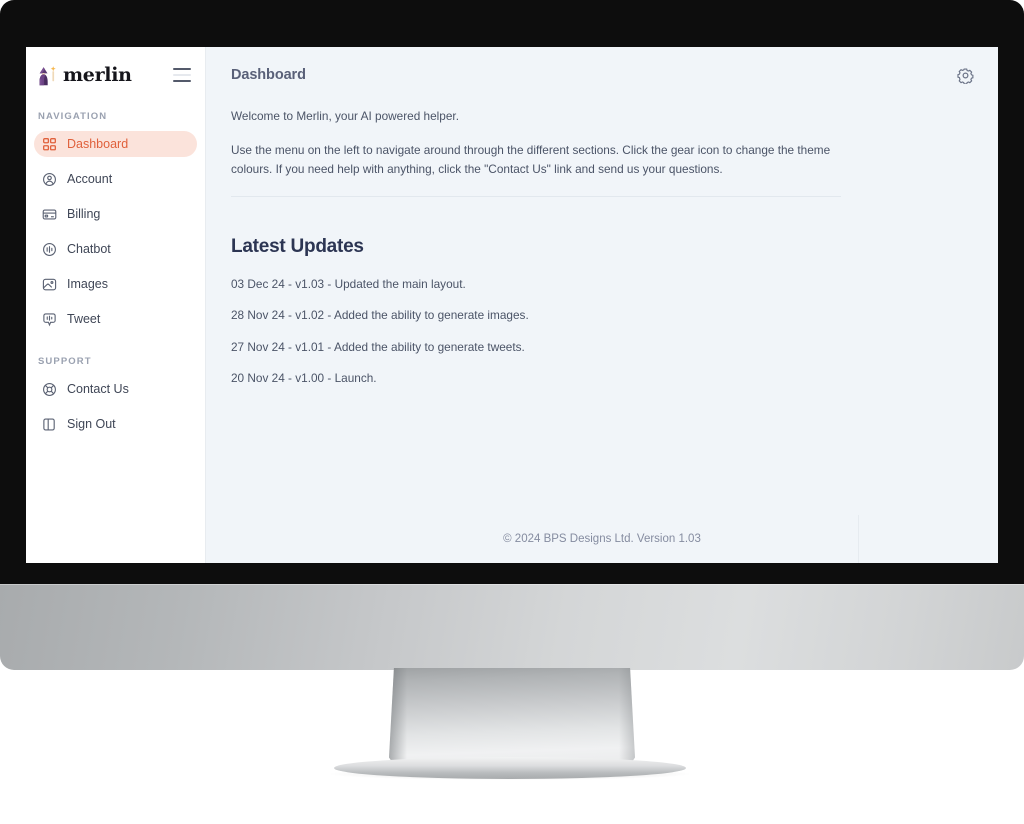 Image resolution: width=1024 pixels, height=824 pixels. I want to click on footer-edge-line, so click(858, 539).